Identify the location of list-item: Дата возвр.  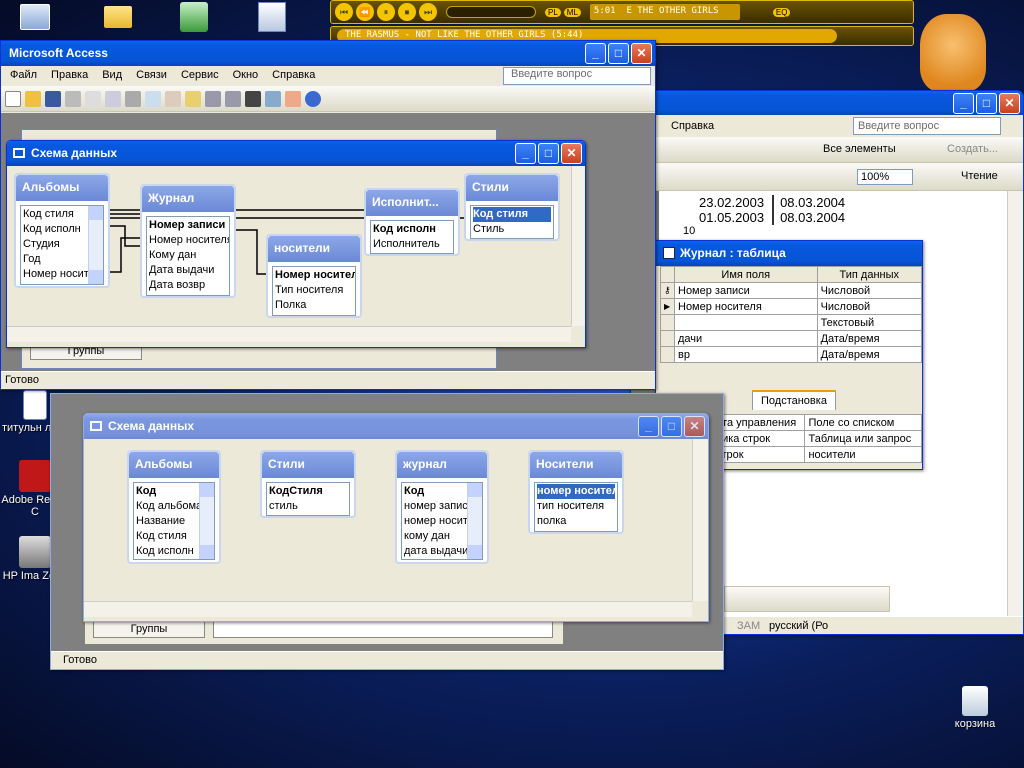
(188, 285).